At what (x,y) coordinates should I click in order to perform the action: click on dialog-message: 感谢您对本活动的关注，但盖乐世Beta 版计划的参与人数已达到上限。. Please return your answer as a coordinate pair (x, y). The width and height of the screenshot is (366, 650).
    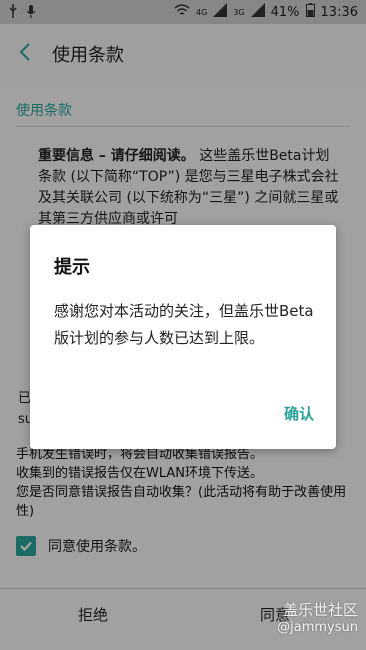
    Looking at the image, I should click on (184, 324).